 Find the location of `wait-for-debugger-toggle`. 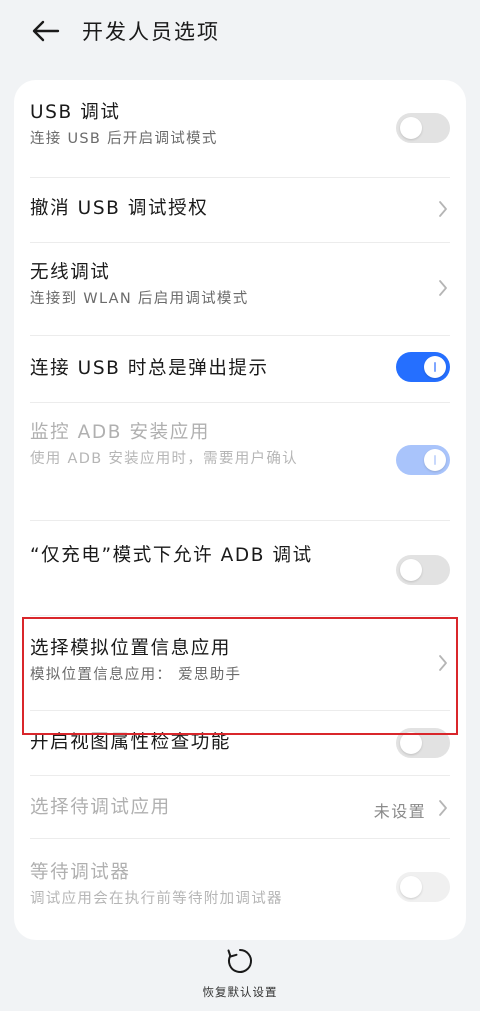

wait-for-debugger-toggle is located at coordinates (423, 887).